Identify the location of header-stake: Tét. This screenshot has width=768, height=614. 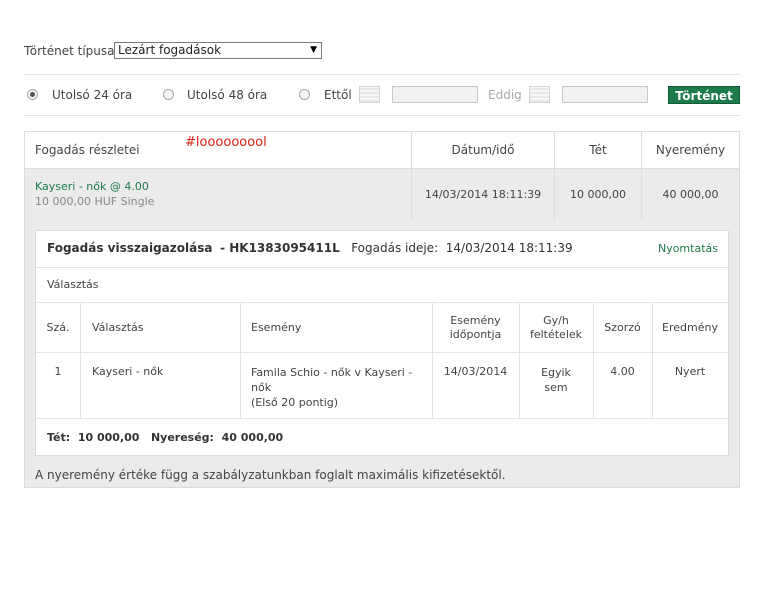
(597, 150).